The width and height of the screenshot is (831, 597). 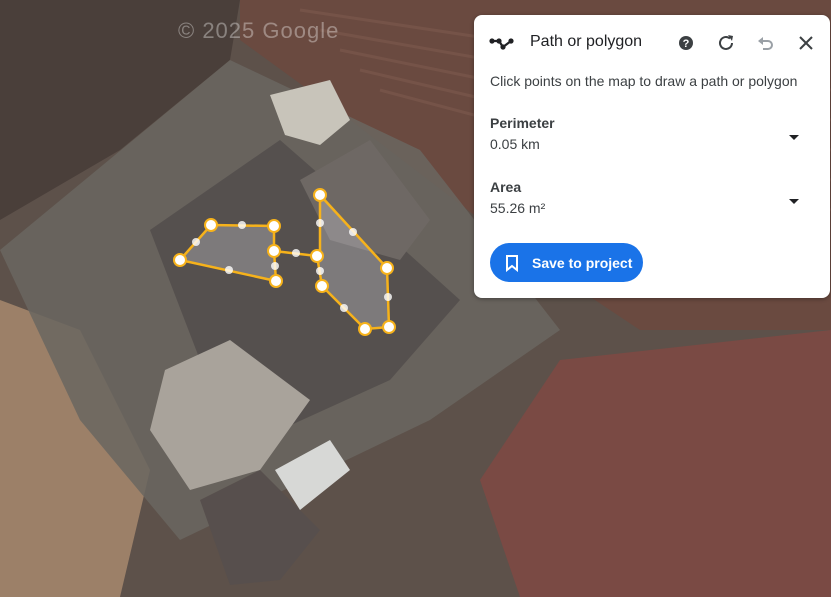 What do you see at coordinates (259, 30) in the screenshot?
I see `map-watermark: © 2025 Google` at bounding box center [259, 30].